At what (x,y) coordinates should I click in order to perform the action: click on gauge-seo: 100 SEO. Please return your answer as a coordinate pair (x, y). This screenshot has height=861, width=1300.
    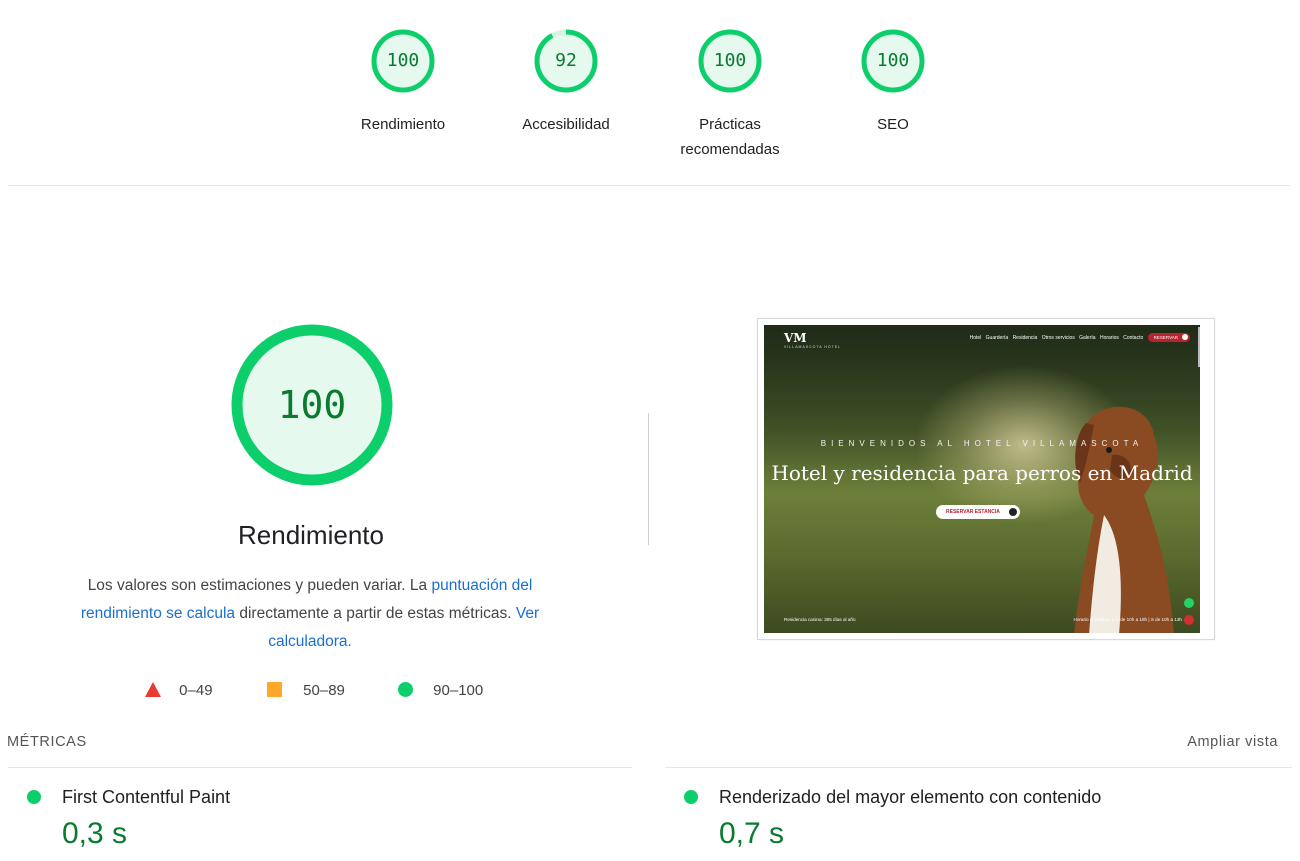
    Looking at the image, I should click on (893, 82).